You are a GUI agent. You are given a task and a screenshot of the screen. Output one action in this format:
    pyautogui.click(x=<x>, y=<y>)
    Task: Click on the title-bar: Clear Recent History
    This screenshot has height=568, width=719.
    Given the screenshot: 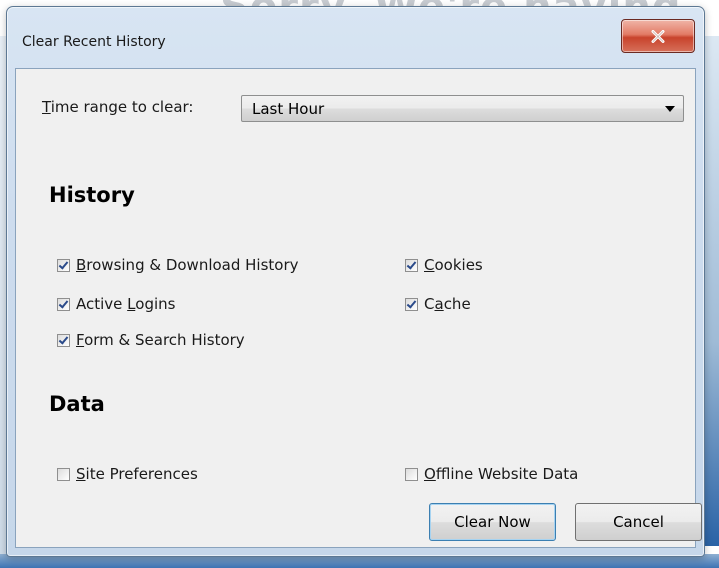 What is the action you would take?
    pyautogui.click(x=355, y=40)
    